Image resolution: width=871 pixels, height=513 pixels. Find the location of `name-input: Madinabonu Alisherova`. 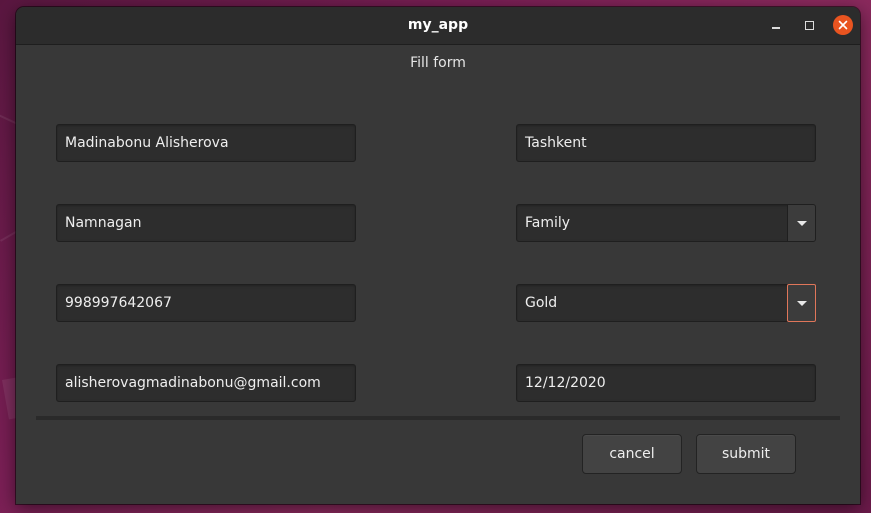

name-input: Madinabonu Alisherova is located at coordinates (206, 143).